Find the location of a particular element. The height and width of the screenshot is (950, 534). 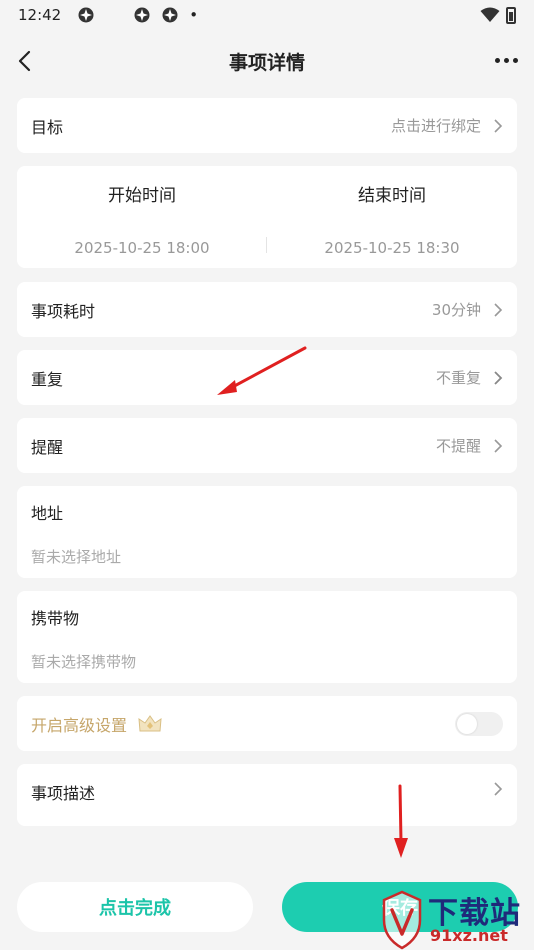

header: 事项详情 is located at coordinates (267, 61).